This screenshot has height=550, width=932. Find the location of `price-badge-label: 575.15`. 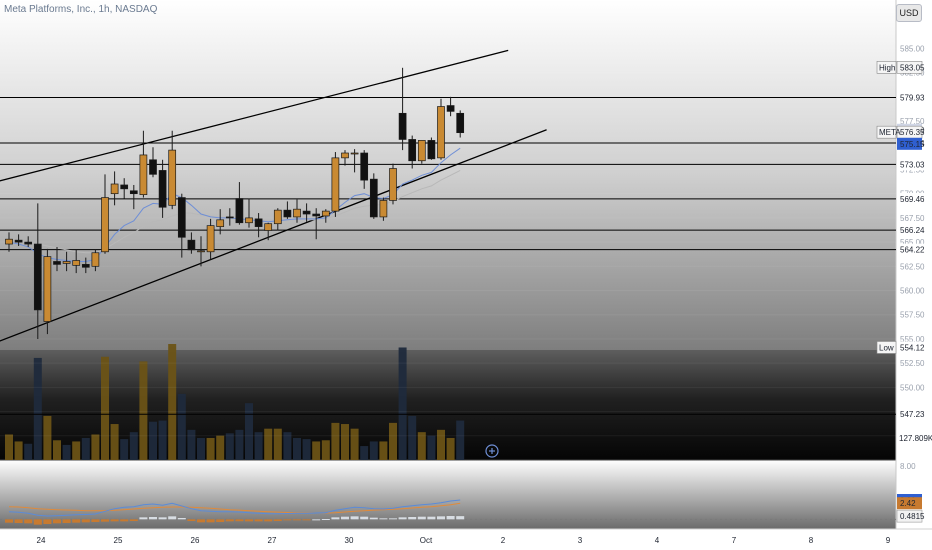

price-badge-label: 575.15 is located at coordinates (912, 144).